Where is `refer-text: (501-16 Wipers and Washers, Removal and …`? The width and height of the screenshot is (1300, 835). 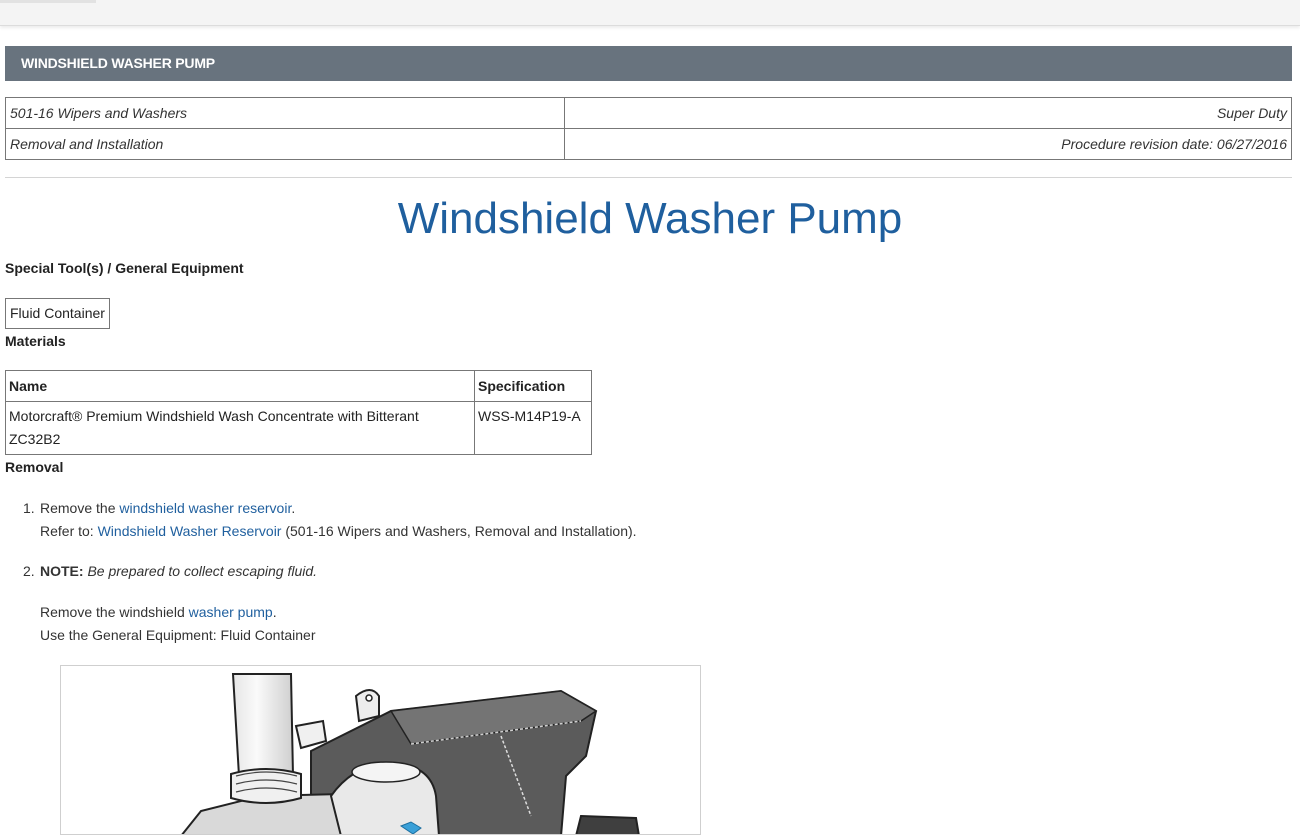 refer-text: (501-16 Wipers and Washers, Removal and … is located at coordinates (459, 531).